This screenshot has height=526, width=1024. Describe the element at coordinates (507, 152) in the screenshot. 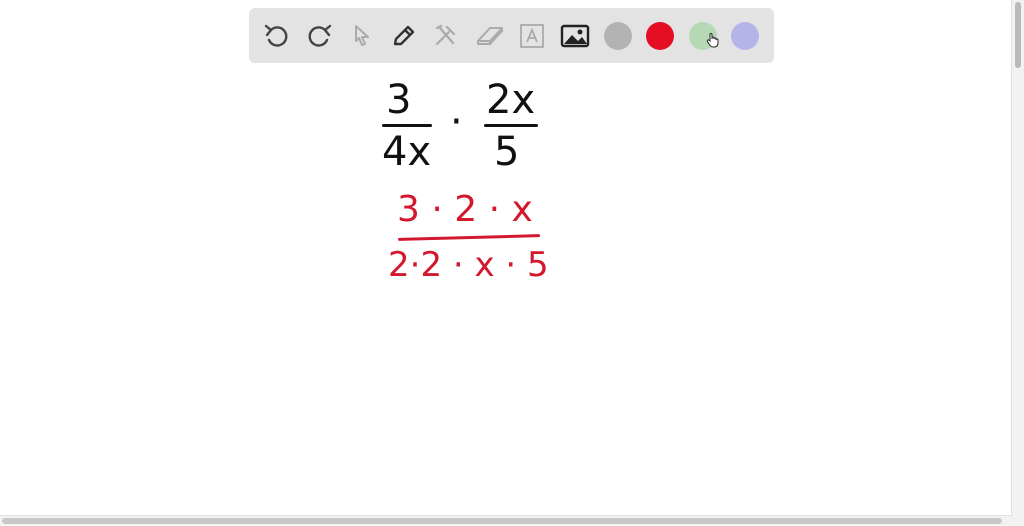

I see `fraction2-denominator: 5` at that location.